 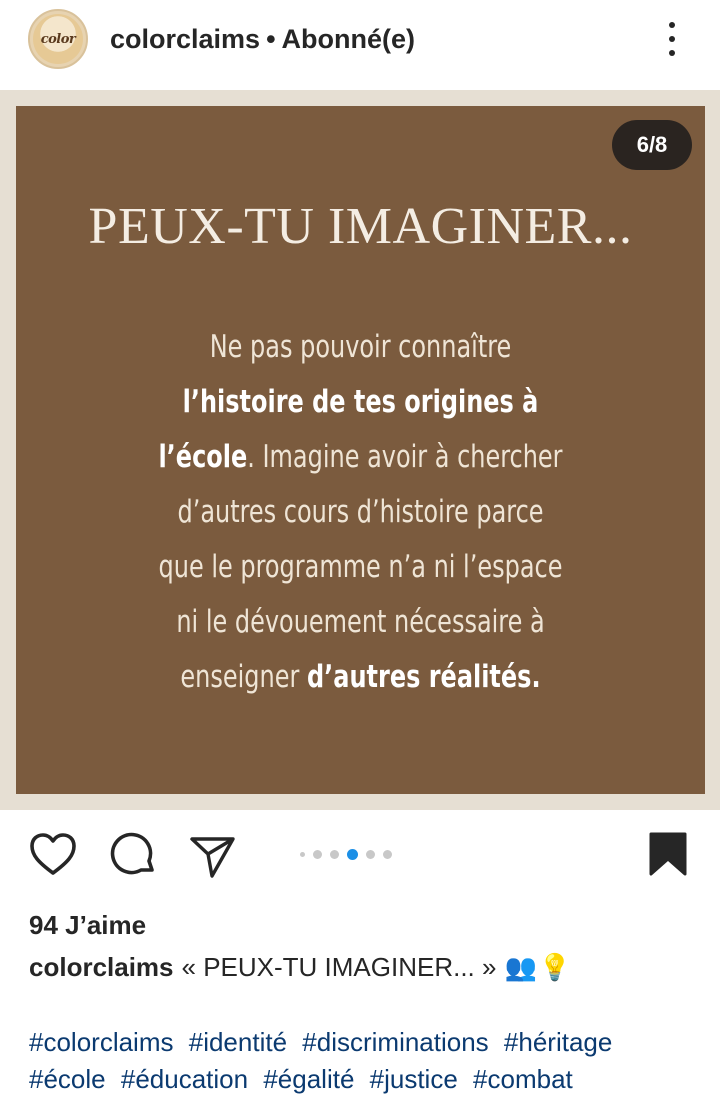 I want to click on people-emoji: 👥, so click(x=520, y=967).